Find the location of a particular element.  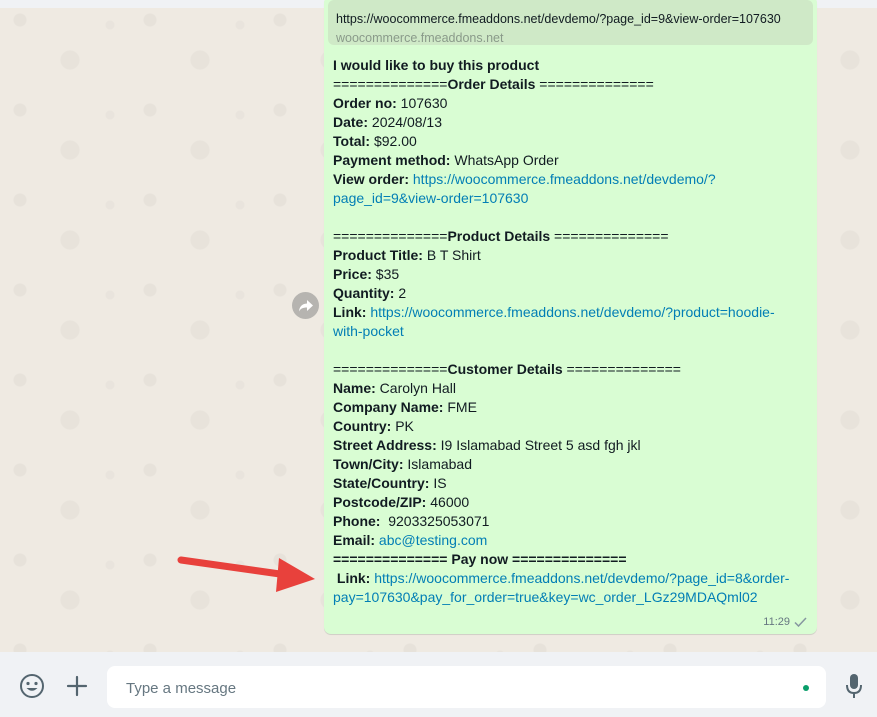

phone-value: 9203325053071 is located at coordinates (435, 521).